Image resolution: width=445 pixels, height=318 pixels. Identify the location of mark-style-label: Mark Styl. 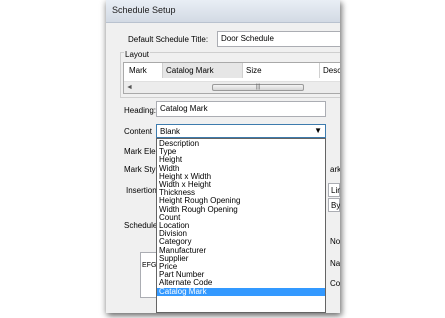
(140, 169).